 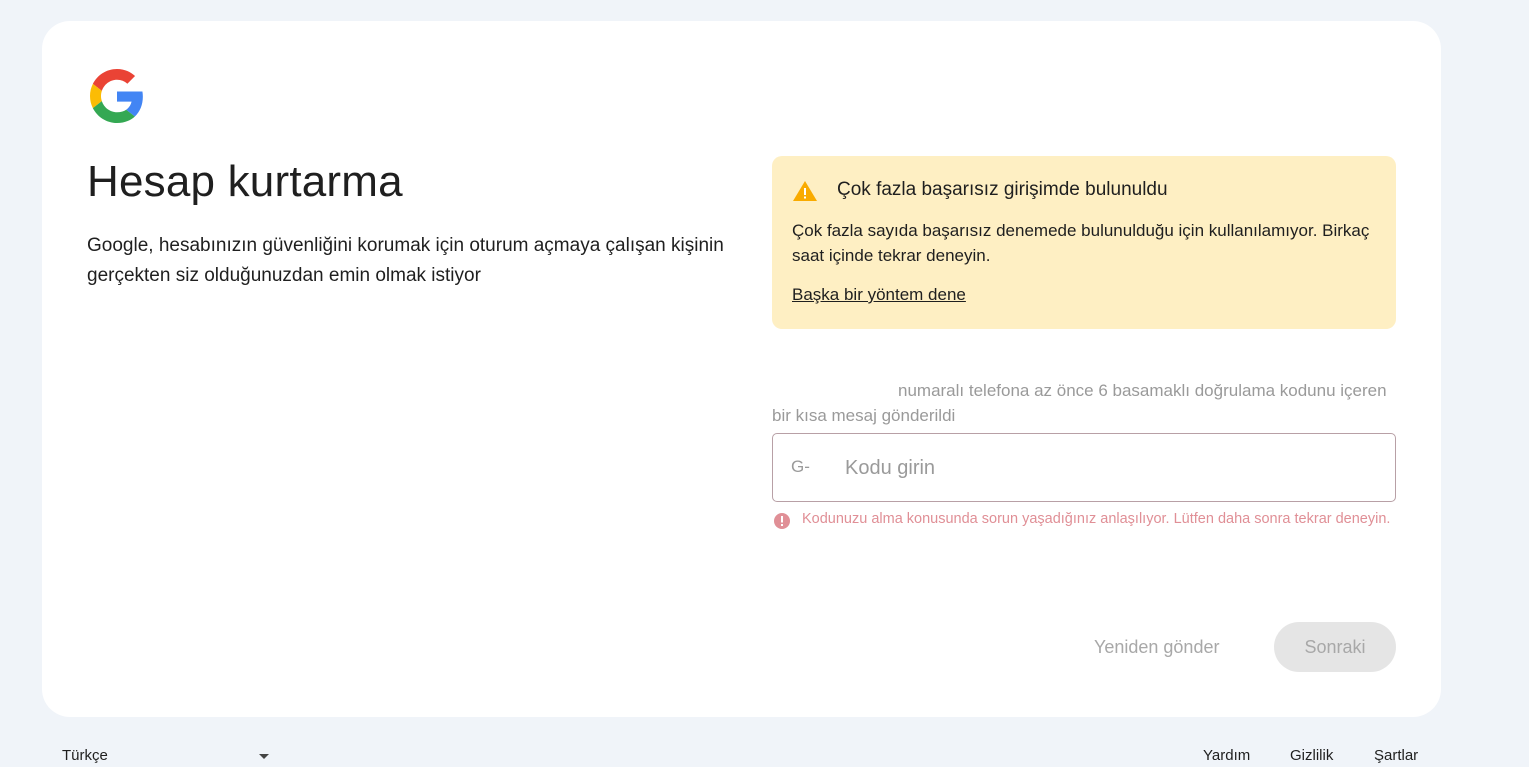 I want to click on try-another-way-link: Başka bir yöntem dene, so click(x=879, y=295).